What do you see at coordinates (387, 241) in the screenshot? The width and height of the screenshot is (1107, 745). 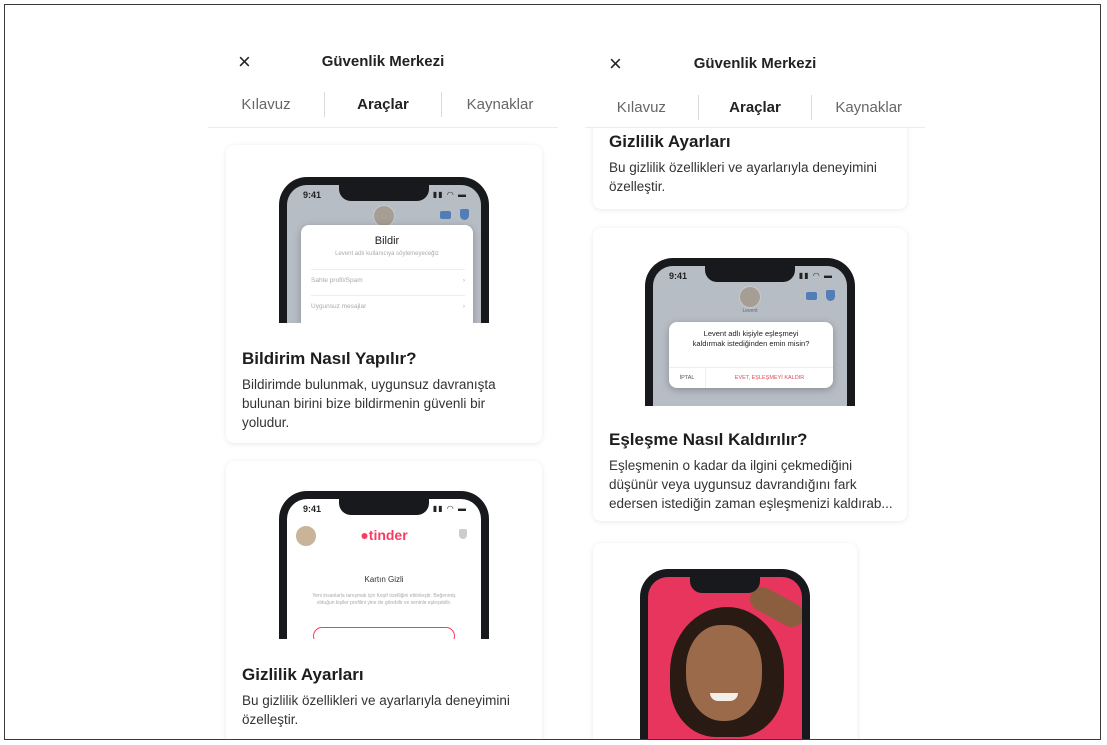 I see `modal-title: Bildir` at bounding box center [387, 241].